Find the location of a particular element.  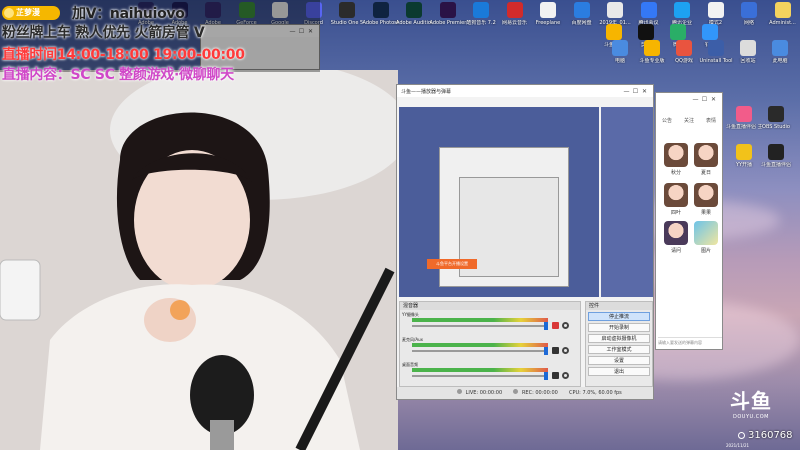

desktop-icon: 斗鱼专业版 is located at coordinates (652, 52).